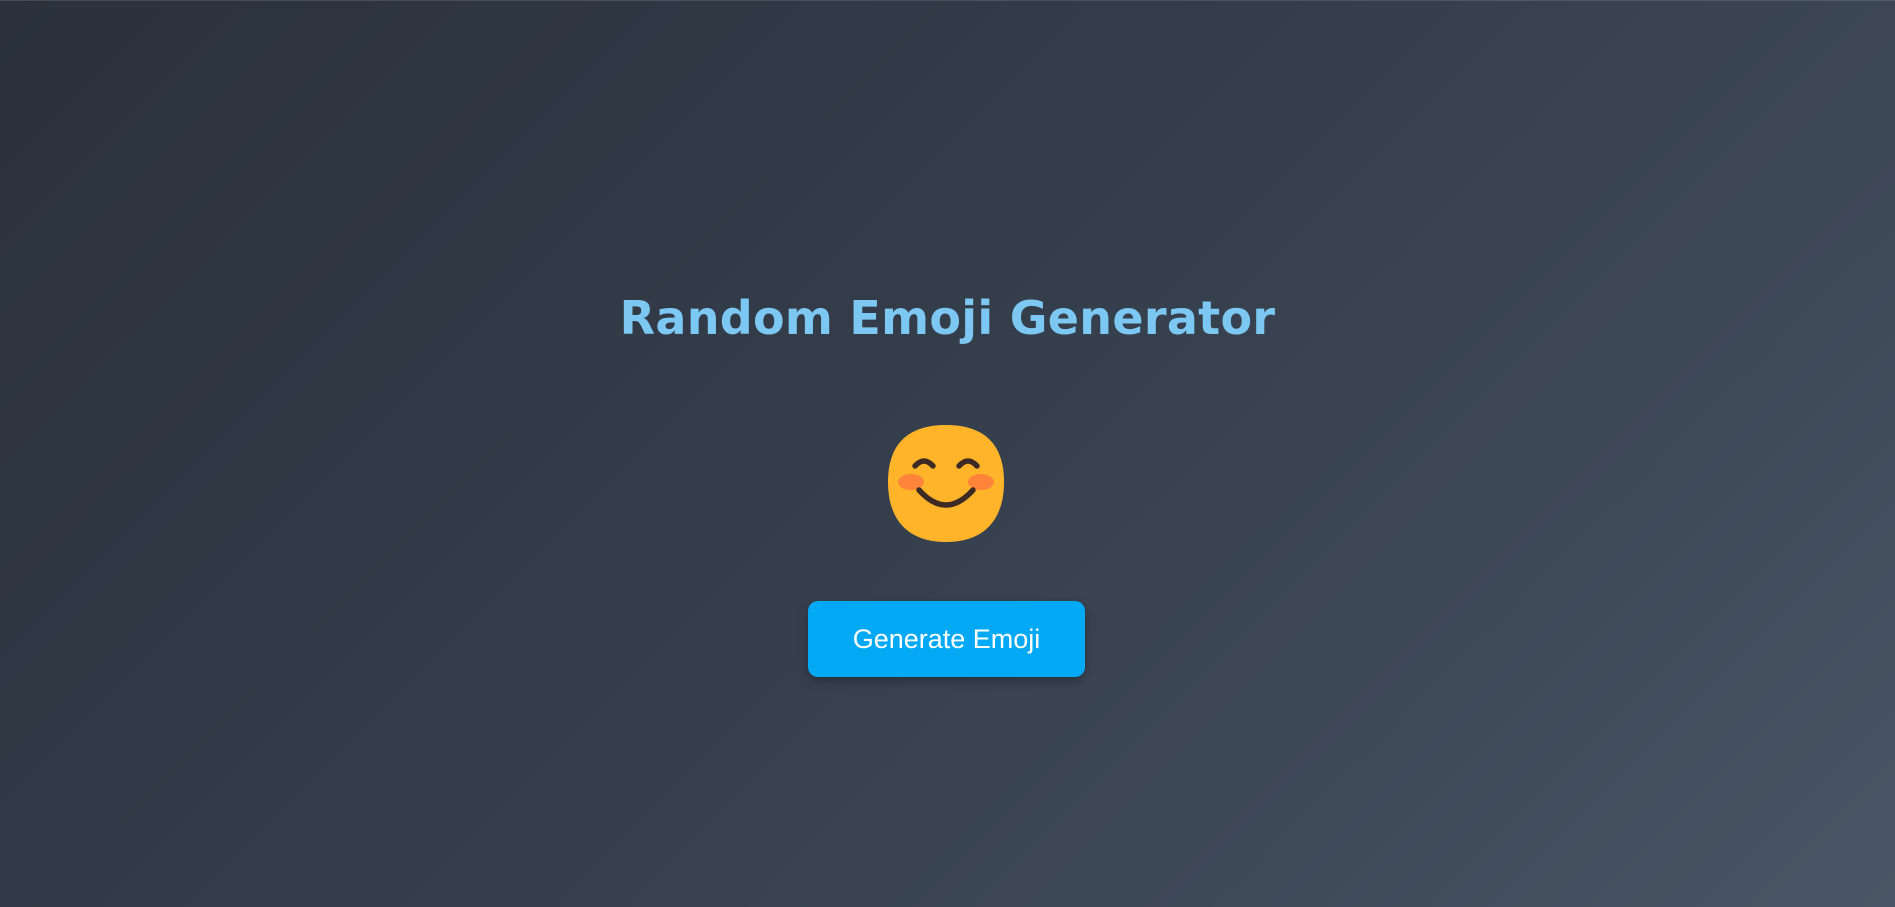 This screenshot has width=1895, height=907. I want to click on smiling-face-icon, so click(946, 483).